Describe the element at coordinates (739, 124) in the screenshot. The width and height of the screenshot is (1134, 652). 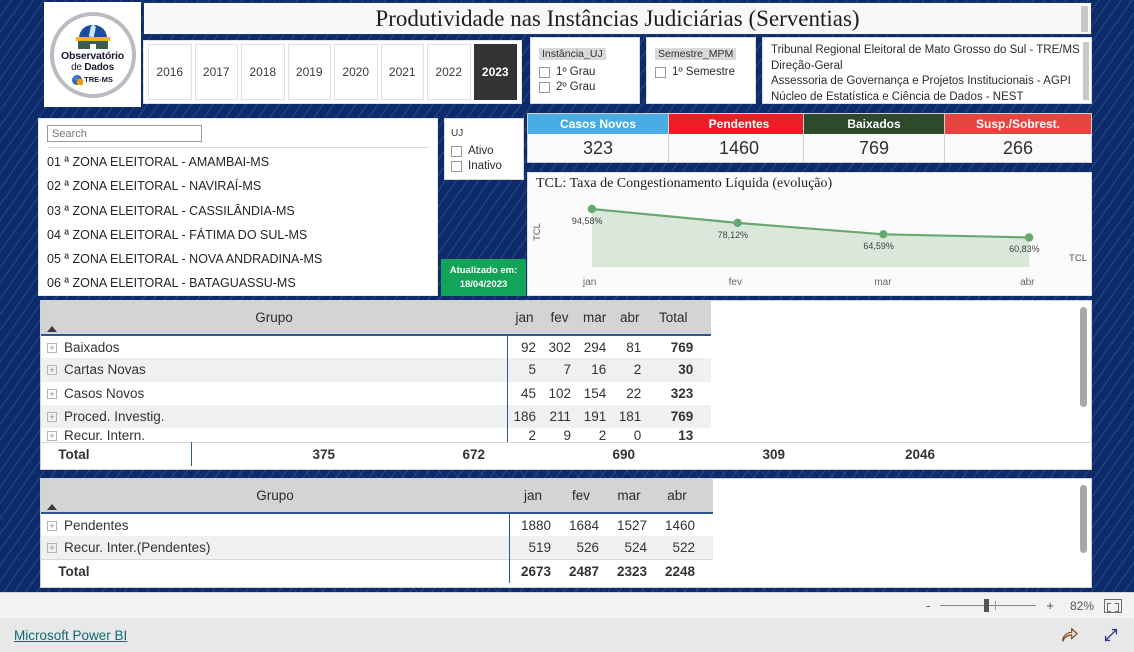
I see `kpi-label: Pendentes` at that location.